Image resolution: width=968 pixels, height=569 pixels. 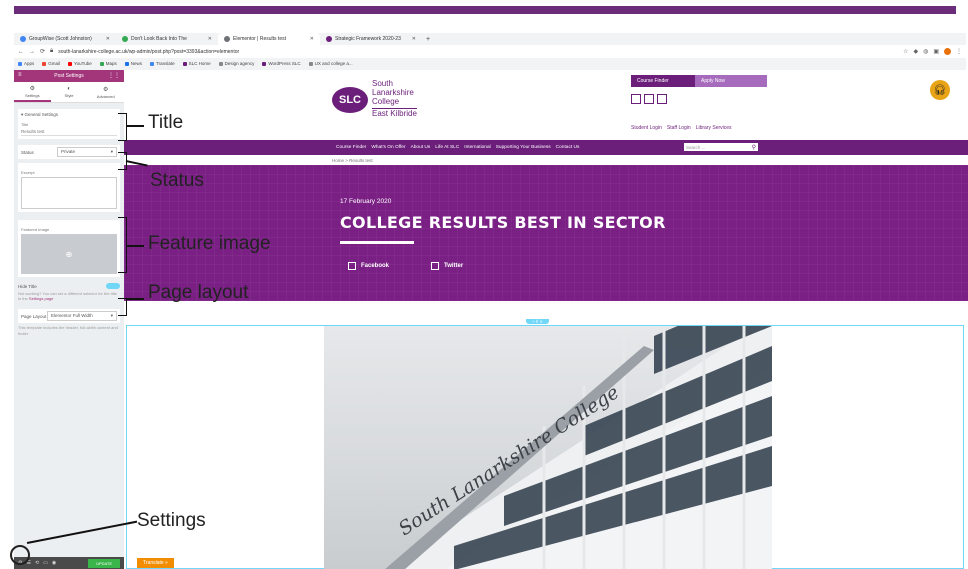 What do you see at coordinates (447, 147) in the screenshot?
I see `nav-item: Life At SLC` at bounding box center [447, 147].